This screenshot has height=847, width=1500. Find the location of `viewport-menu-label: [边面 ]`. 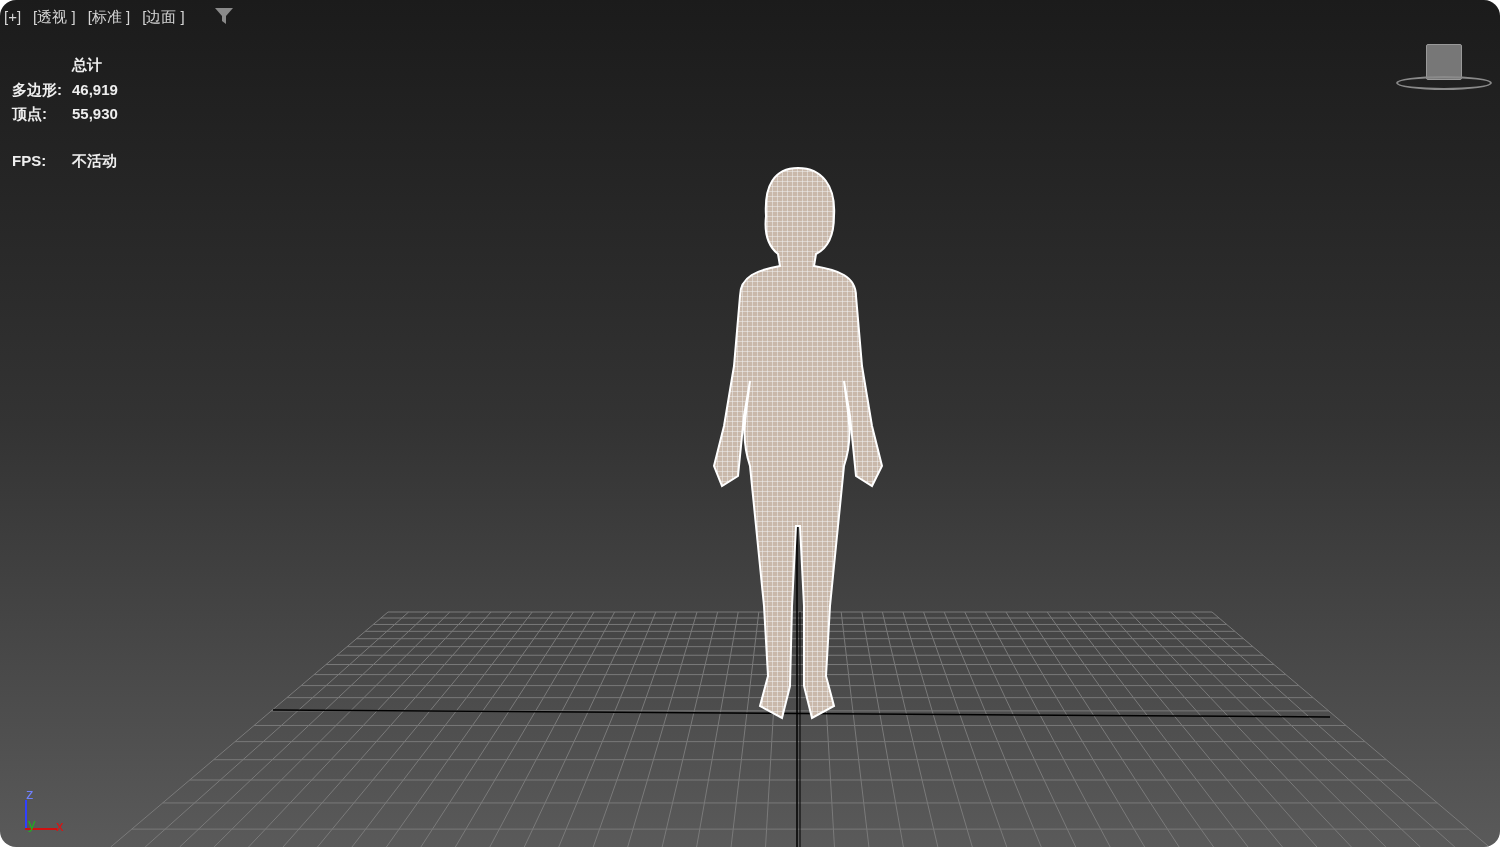

viewport-menu-label: [边面 ] is located at coordinates (163, 17).